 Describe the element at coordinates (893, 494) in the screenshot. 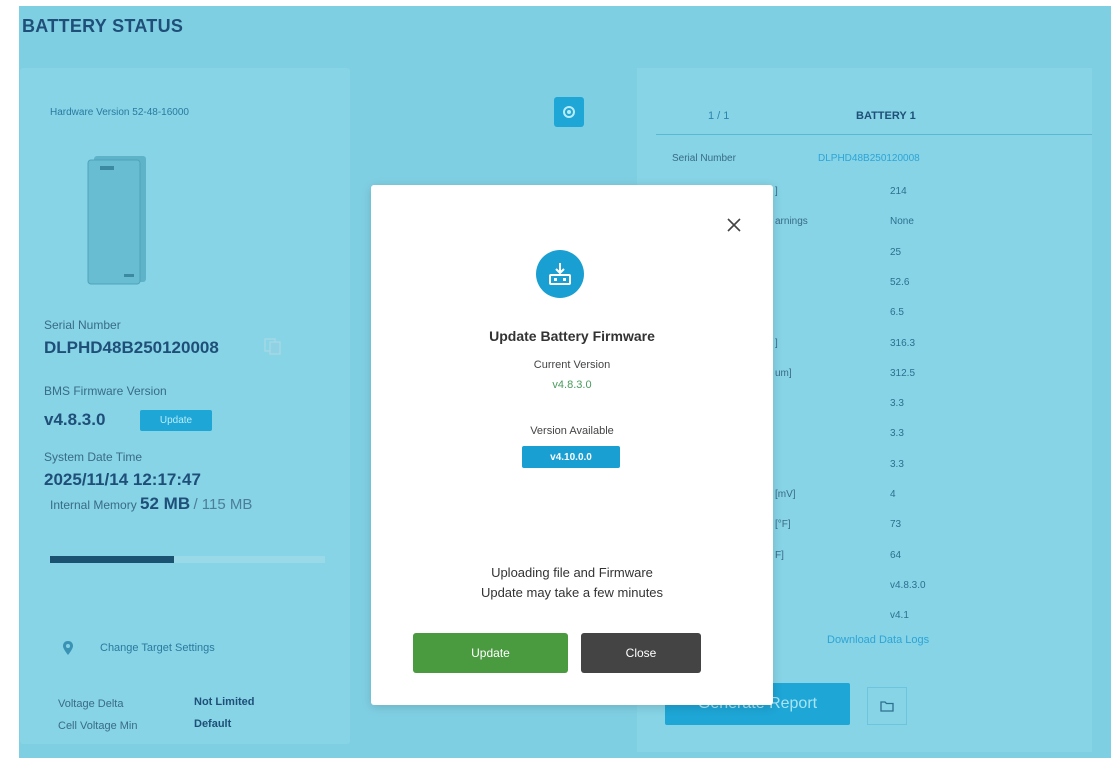

I see `detail-row-value: 4` at that location.